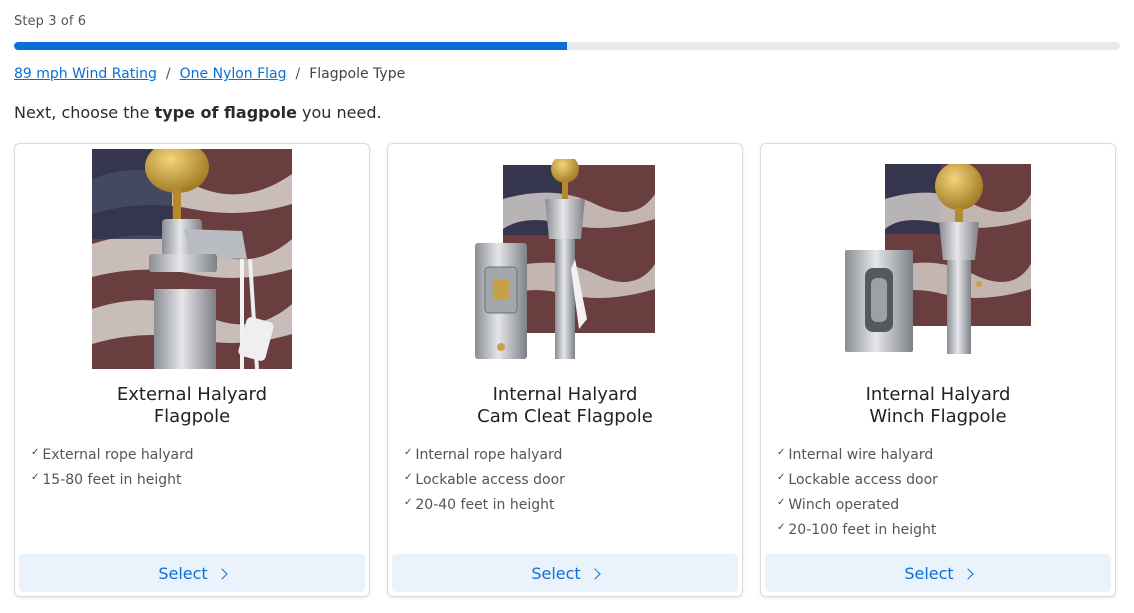 This screenshot has height=613, width=1134. What do you see at coordinates (339, 112) in the screenshot?
I see `instruction-suffix: you need.` at bounding box center [339, 112].